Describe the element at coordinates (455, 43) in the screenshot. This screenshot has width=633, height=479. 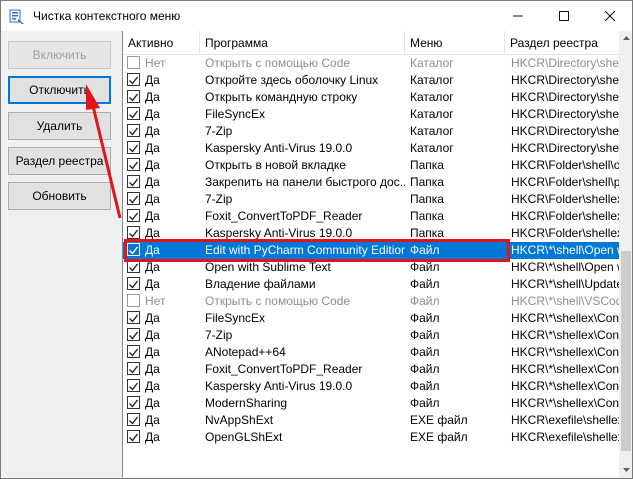
I see `column-header-menu: Меню` at that location.